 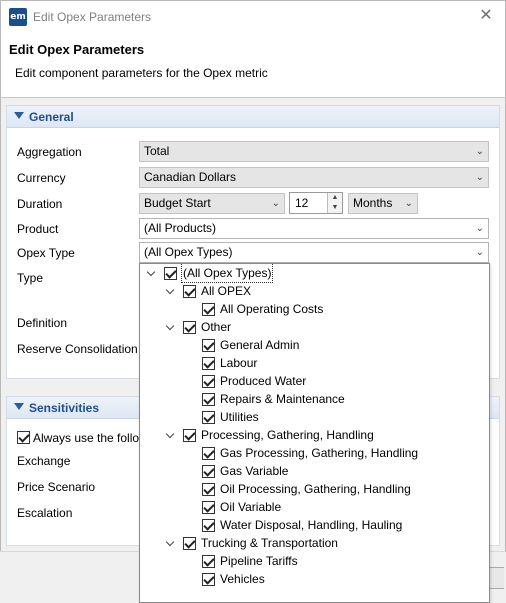 What do you see at coordinates (259, 561) in the screenshot?
I see `tree-node-label: Pipeline Tariffs` at bounding box center [259, 561].